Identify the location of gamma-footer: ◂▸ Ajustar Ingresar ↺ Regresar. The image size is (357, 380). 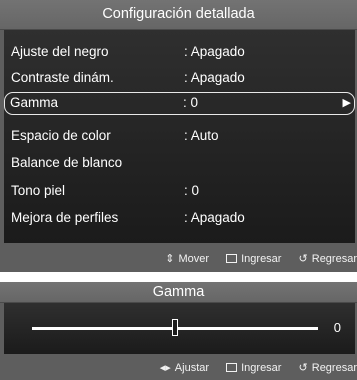
(251, 368).